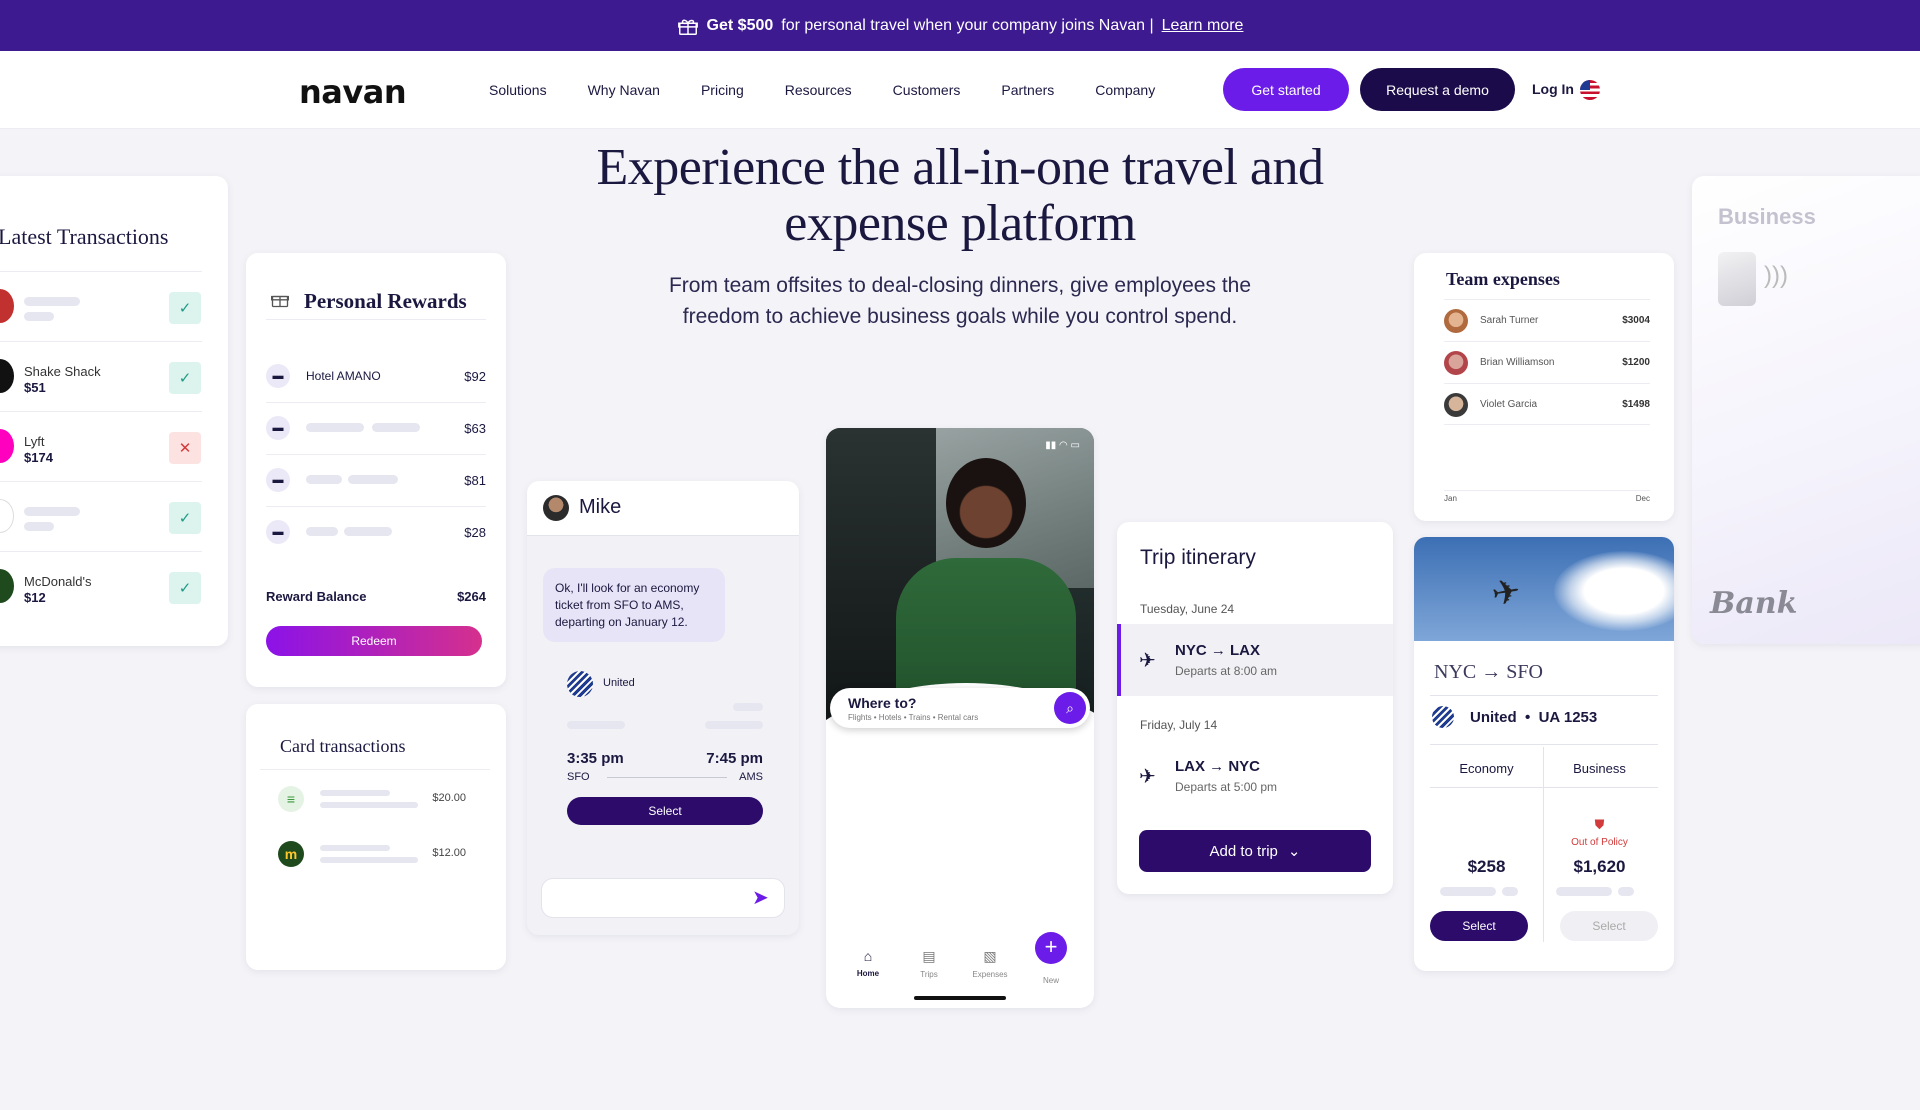  Describe the element at coordinates (1609, 926) in the screenshot. I see `select-business-button: Select` at that location.